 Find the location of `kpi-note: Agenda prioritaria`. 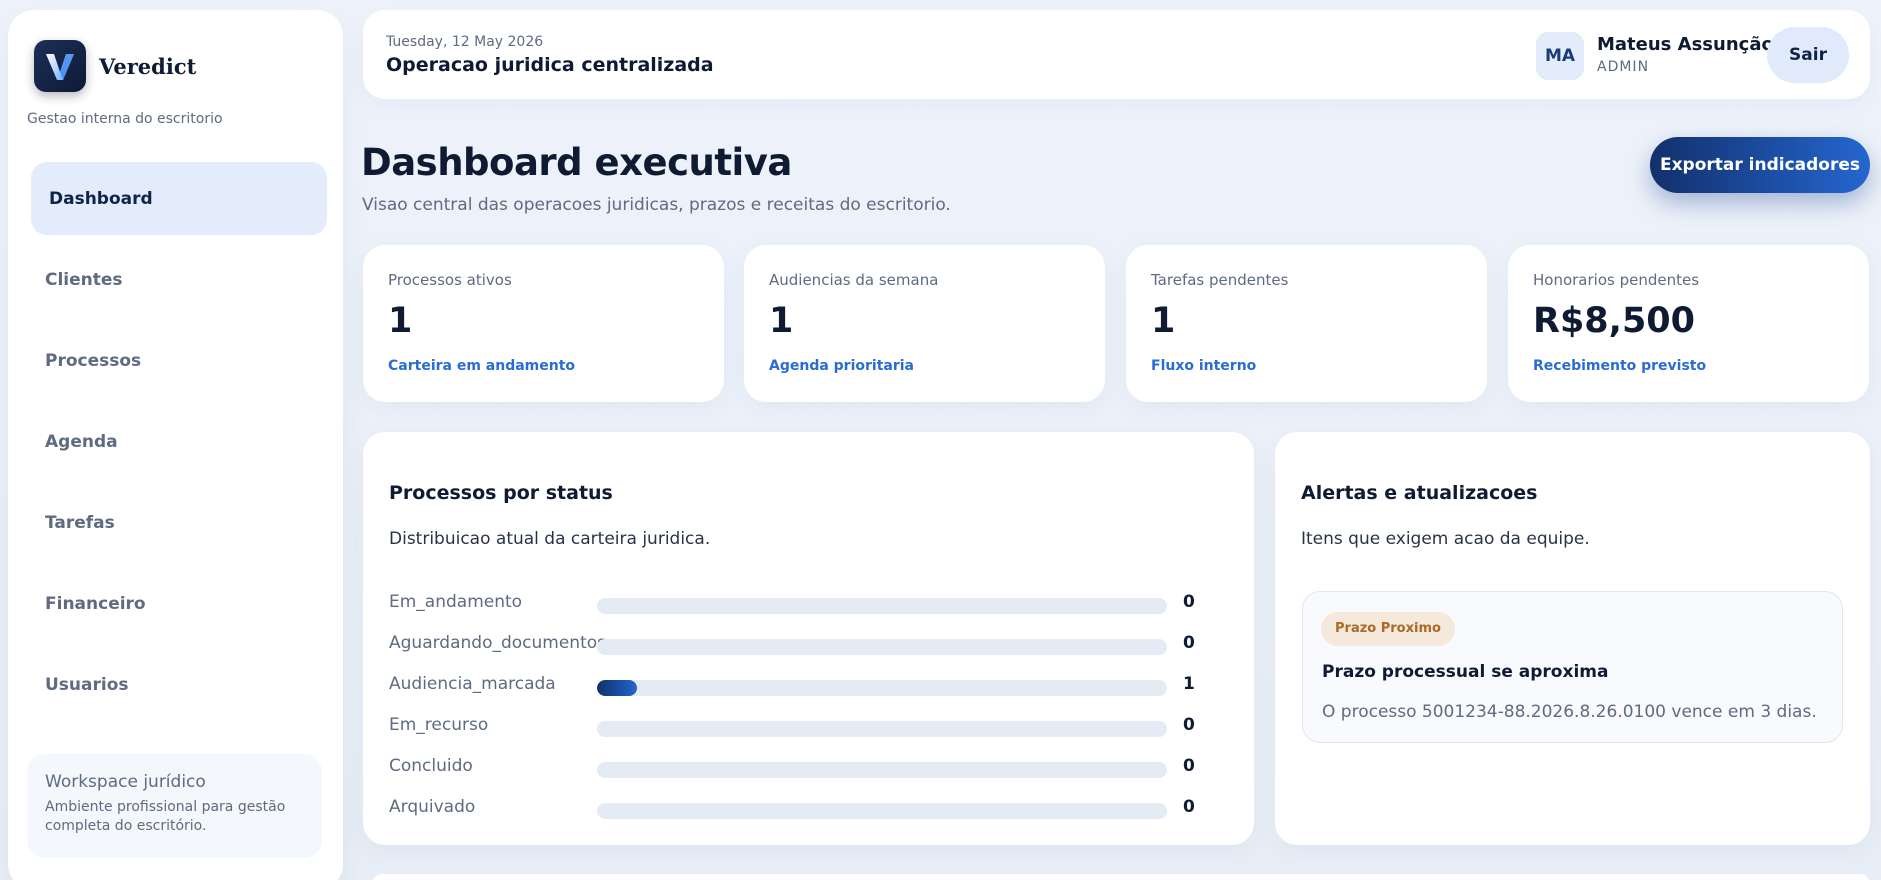

kpi-note: Agenda prioritaria is located at coordinates (841, 366).